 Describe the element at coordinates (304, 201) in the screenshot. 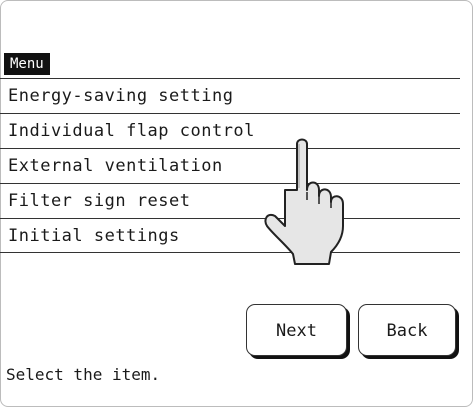

I see `hand-pointer-icon` at that location.